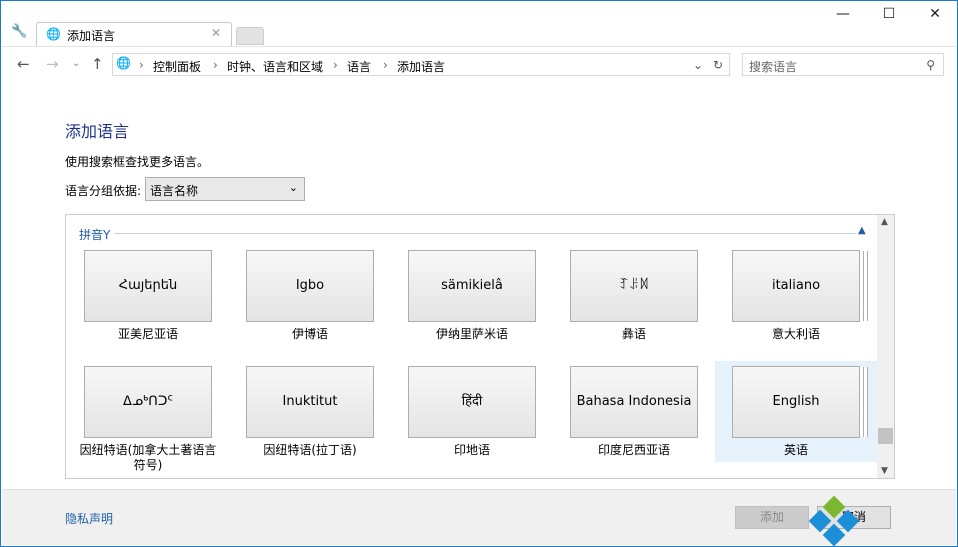  What do you see at coordinates (472, 402) in the screenshot?
I see `language-tile: हिंदी` at bounding box center [472, 402].